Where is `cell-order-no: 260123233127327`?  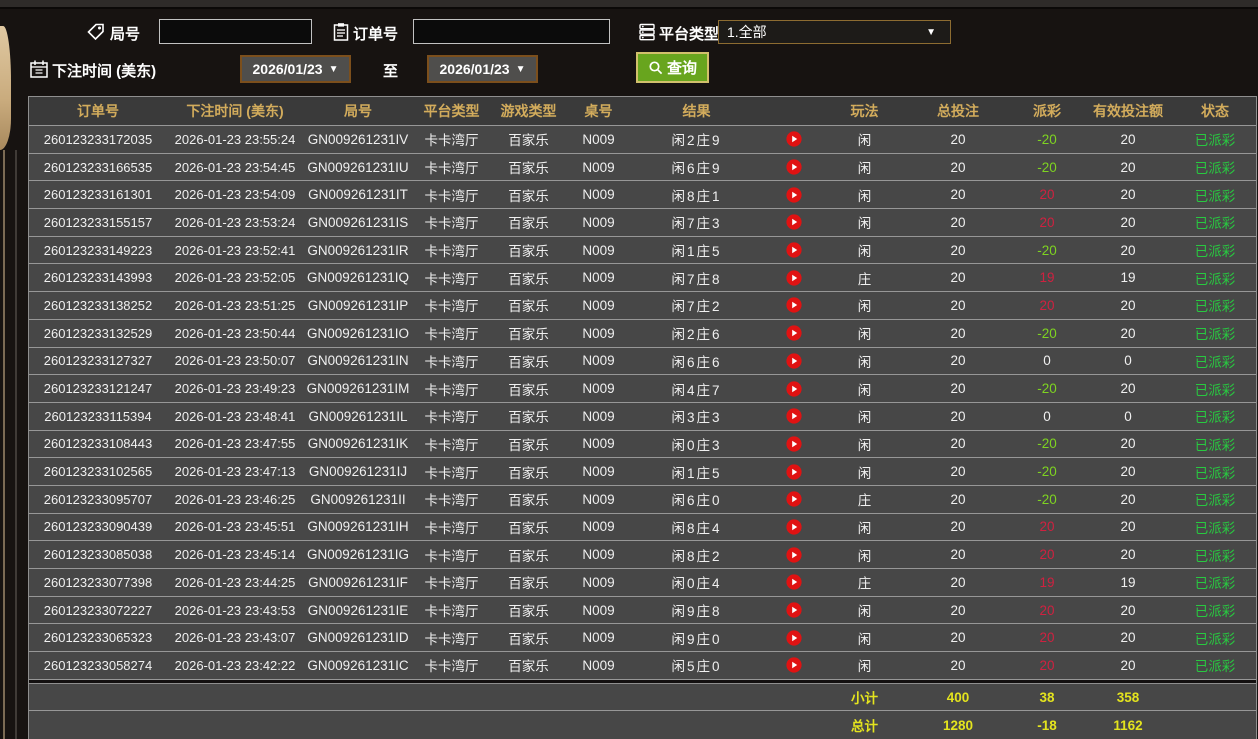 cell-order-no: 260123233127327 is located at coordinates (98, 361).